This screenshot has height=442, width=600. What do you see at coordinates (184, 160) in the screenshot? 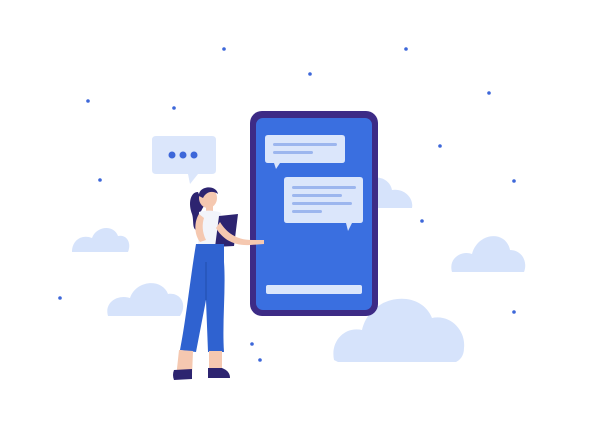
I see `speech-bubble-ellipsis-icon` at bounding box center [184, 160].